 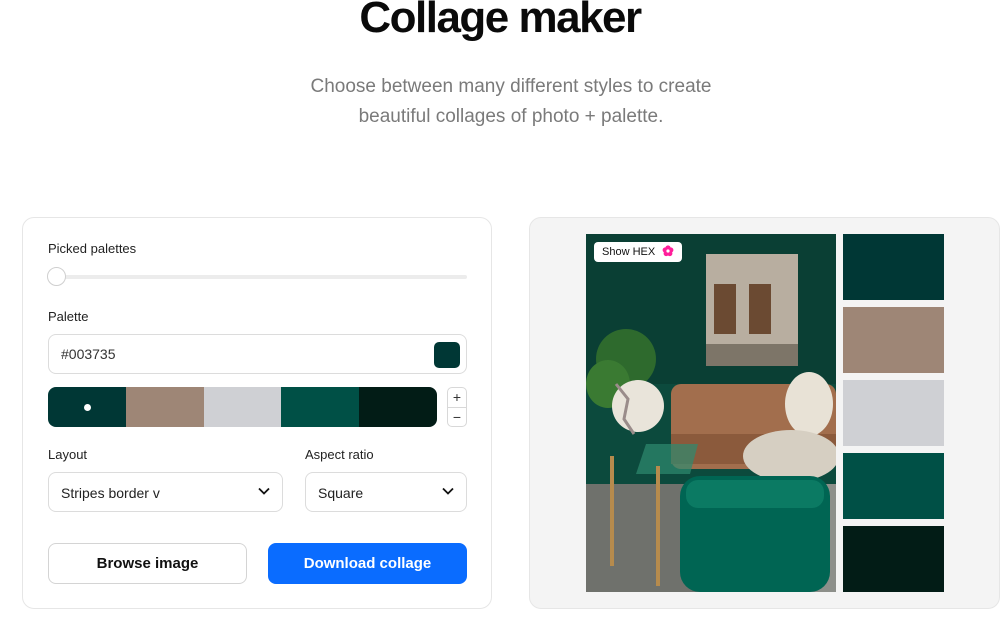 I want to click on palette-label: Palette, so click(x=68, y=316).